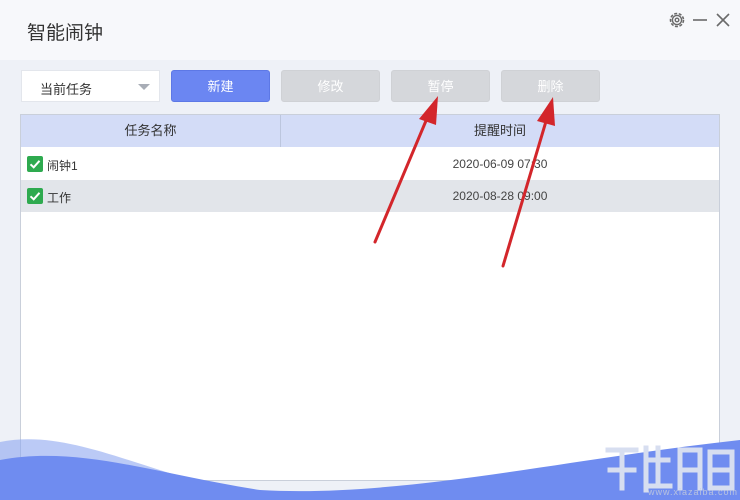 This screenshot has width=740, height=500. What do you see at coordinates (330, 86) in the screenshot?
I see `edit-button: 修改` at bounding box center [330, 86].